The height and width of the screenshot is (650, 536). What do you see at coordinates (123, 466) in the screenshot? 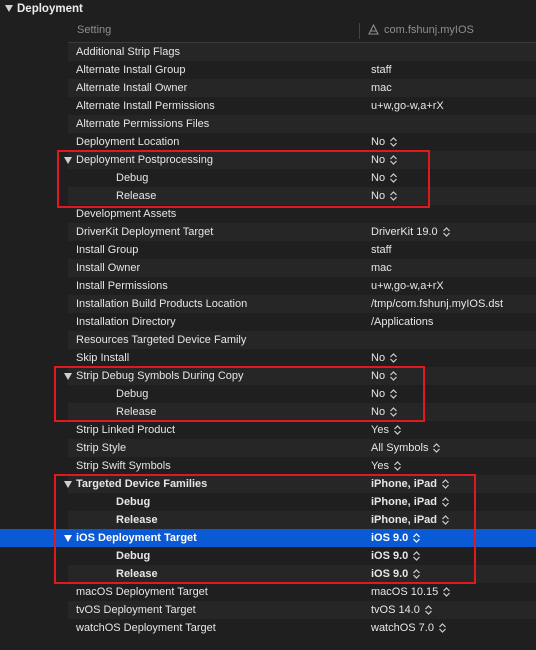
I see `setting-name: Strip Swift Symbols` at bounding box center [123, 466].